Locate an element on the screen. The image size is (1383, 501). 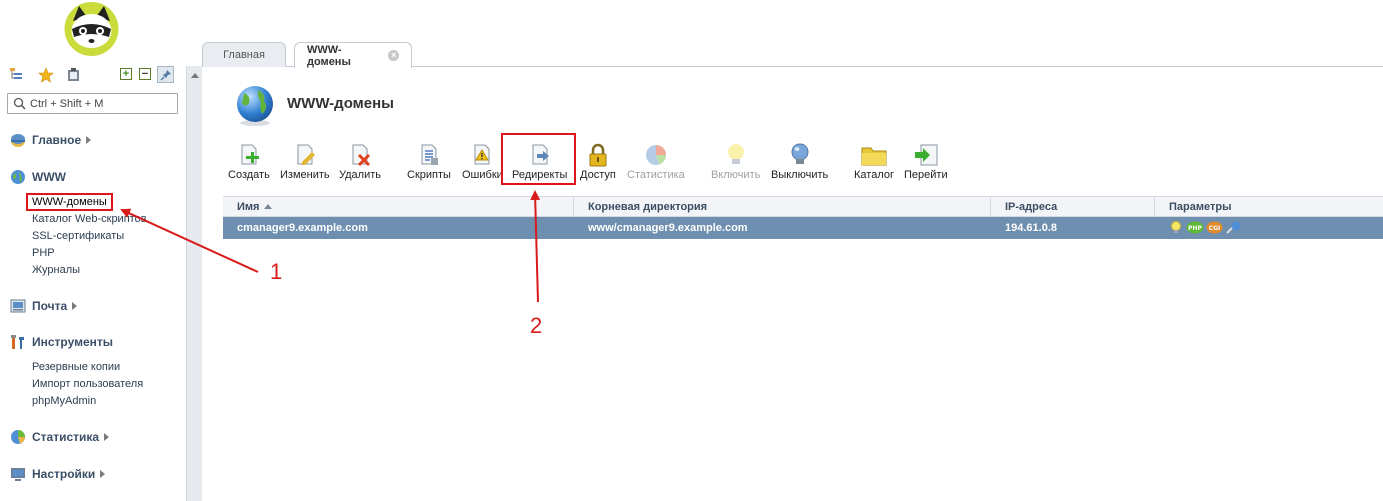
goto-button: Перейти is located at coordinates (926, 163).